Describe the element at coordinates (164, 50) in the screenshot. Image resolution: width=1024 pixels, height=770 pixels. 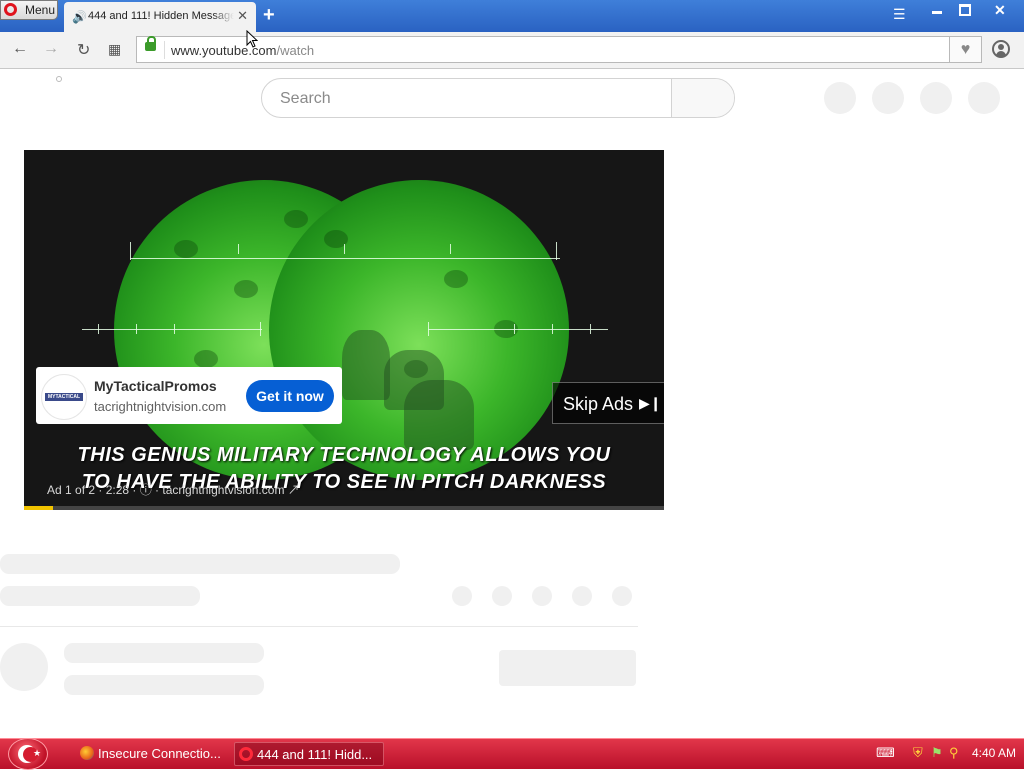
I see `address-separator` at that location.